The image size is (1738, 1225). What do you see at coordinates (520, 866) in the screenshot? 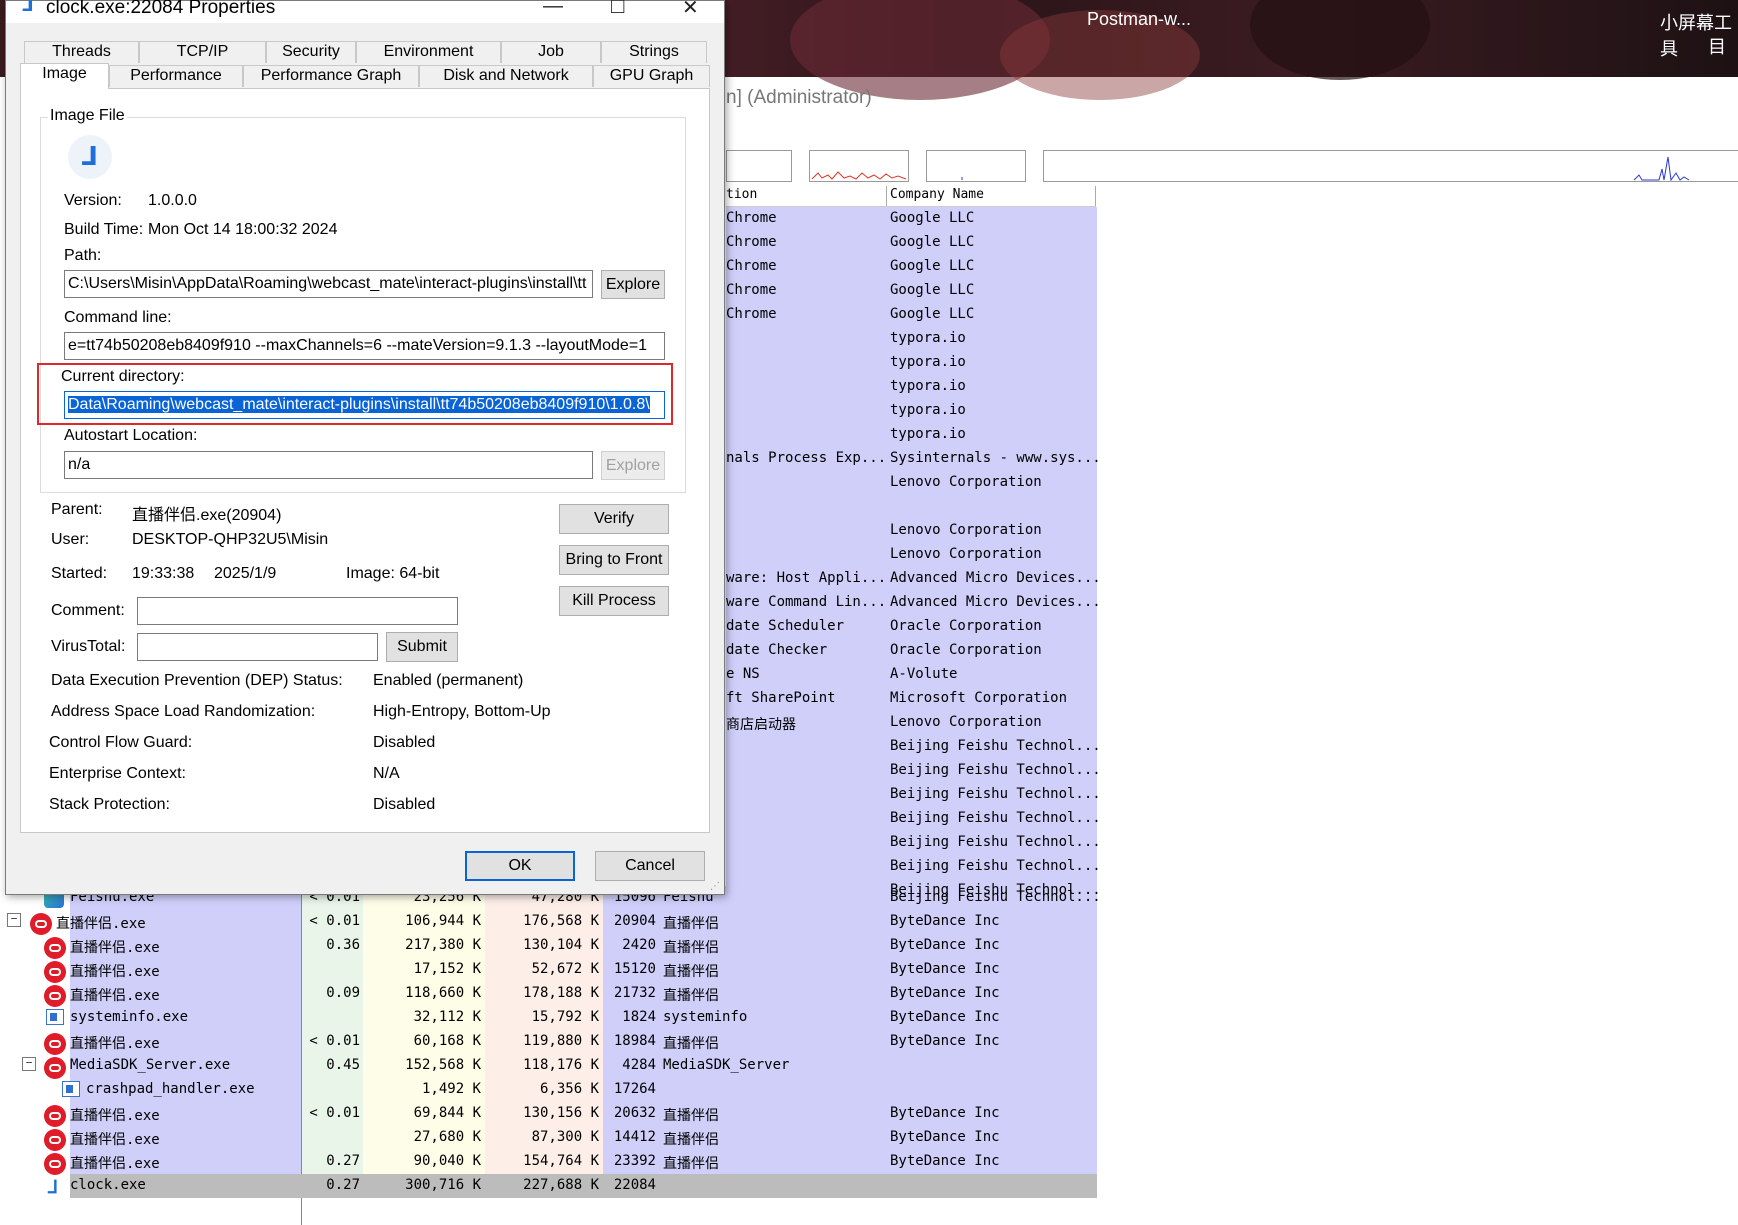
I see `ok-button: OK` at bounding box center [520, 866].